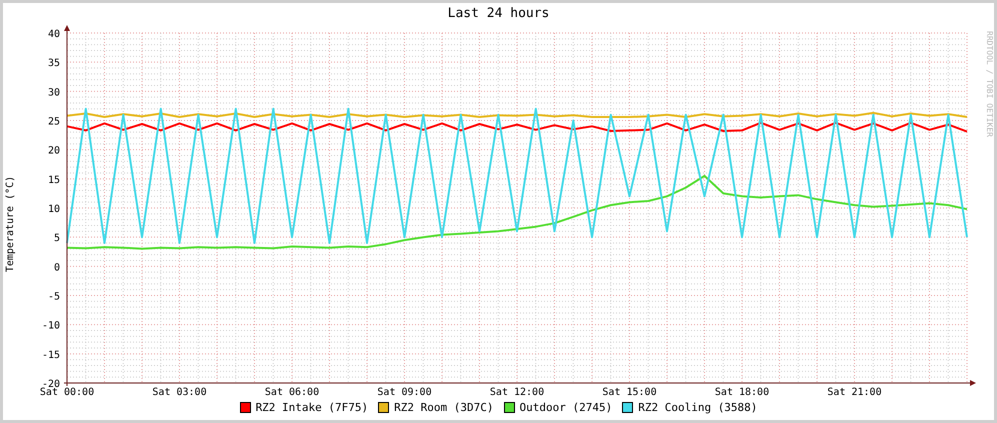  What do you see at coordinates (404, 392) in the screenshot?
I see `x-tick-label: Sat 09:00` at bounding box center [404, 392].